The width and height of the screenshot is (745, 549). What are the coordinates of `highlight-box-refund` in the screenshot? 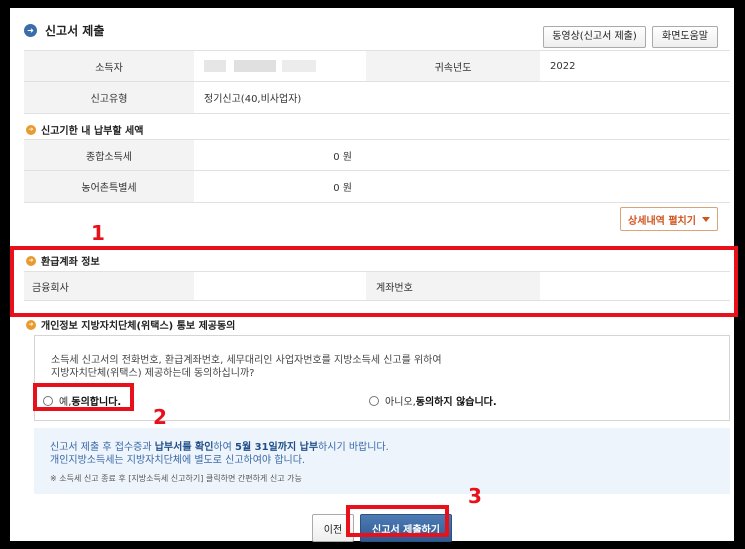 It's located at (374, 281).